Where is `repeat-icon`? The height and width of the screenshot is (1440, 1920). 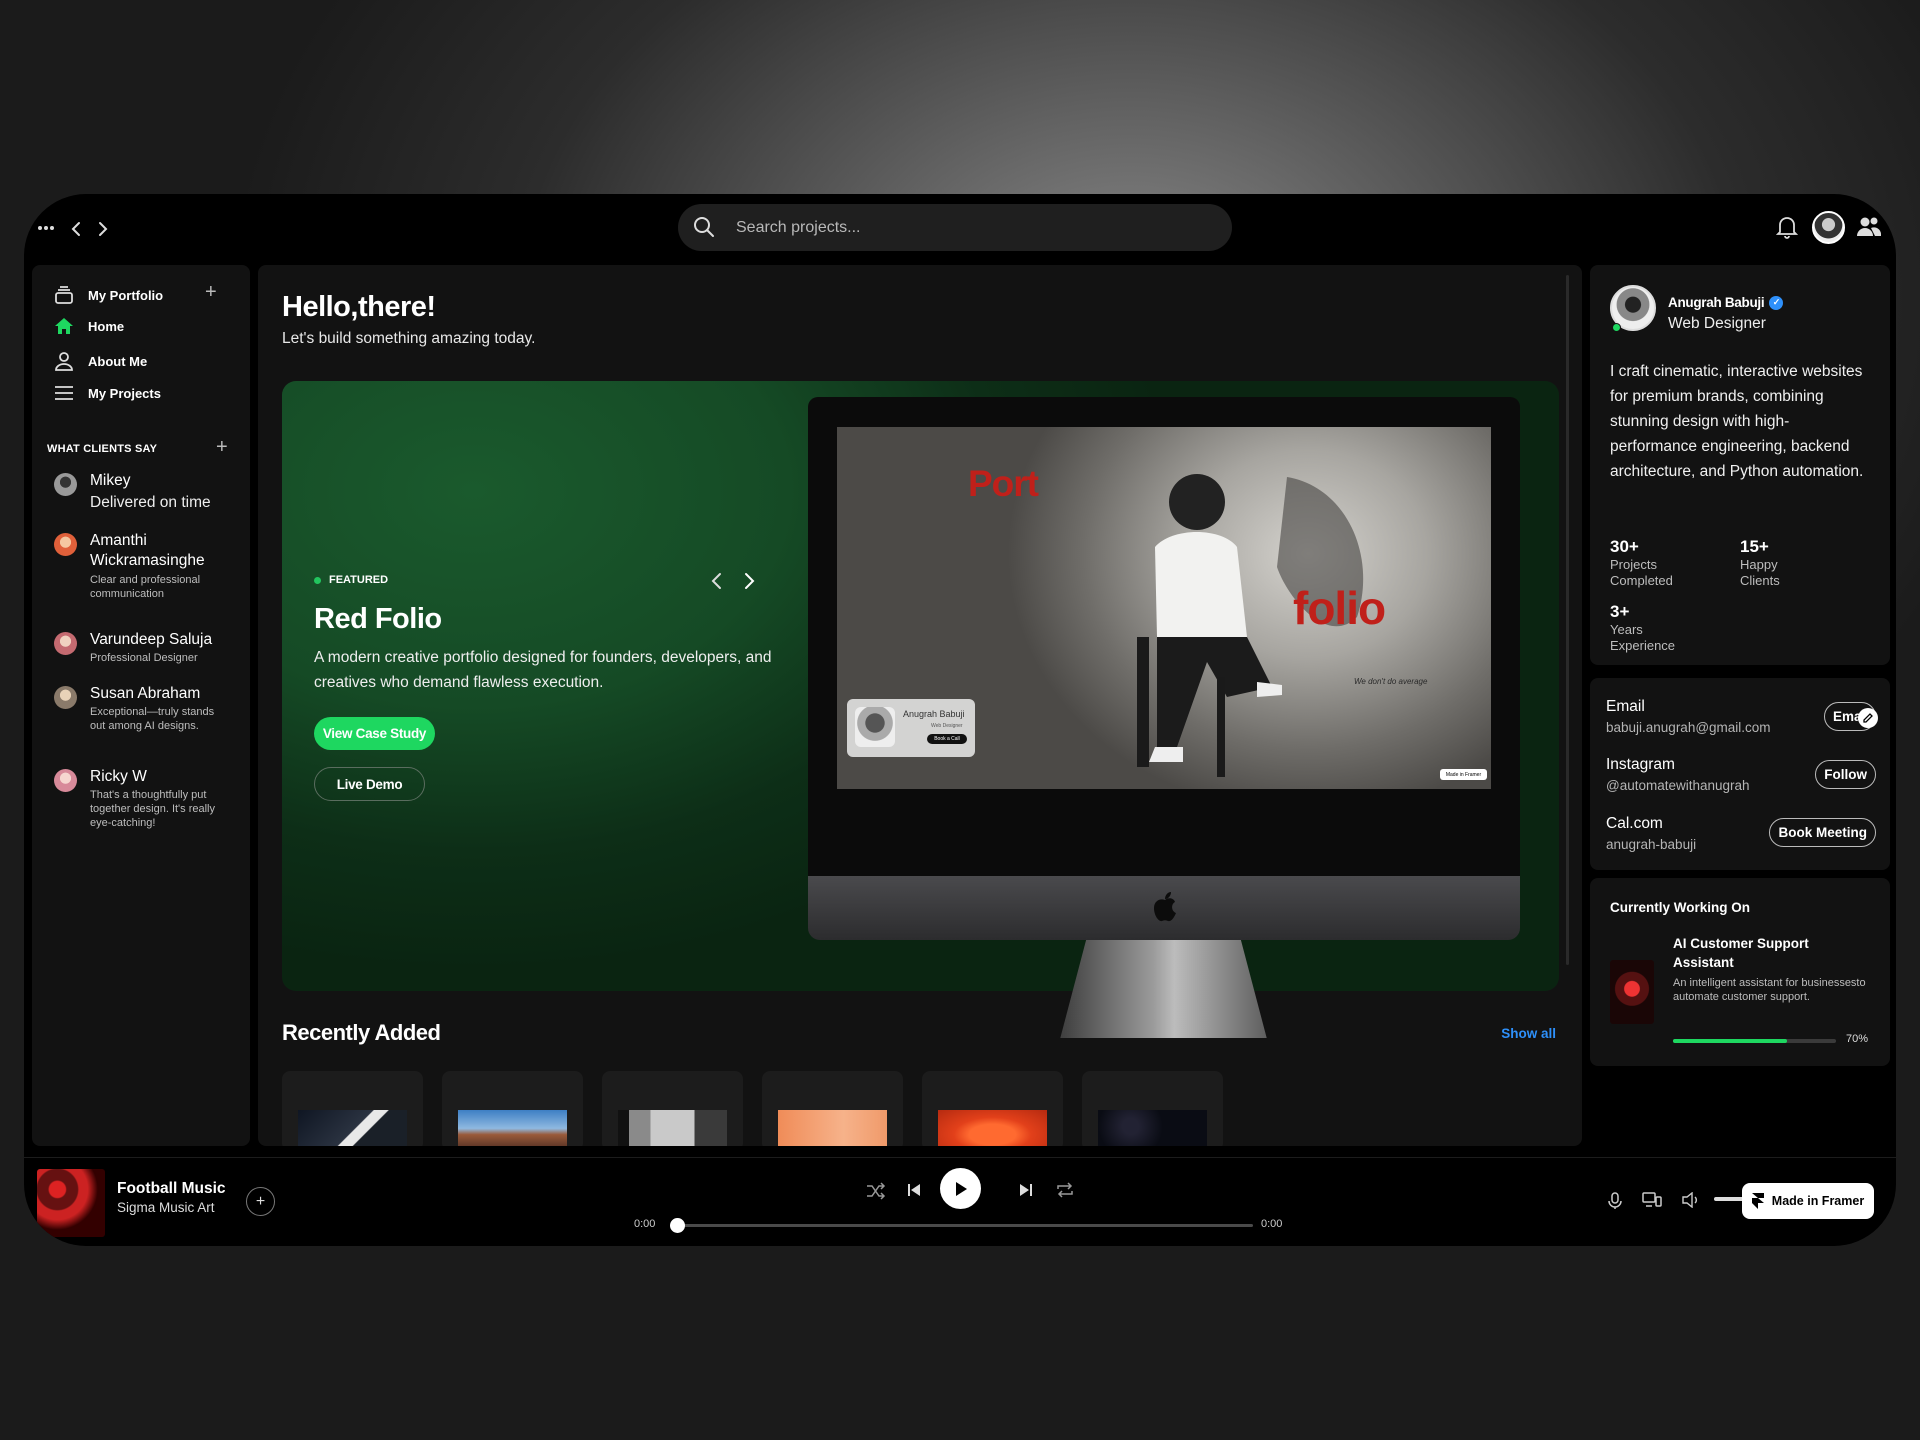 repeat-icon is located at coordinates (1065, 1190).